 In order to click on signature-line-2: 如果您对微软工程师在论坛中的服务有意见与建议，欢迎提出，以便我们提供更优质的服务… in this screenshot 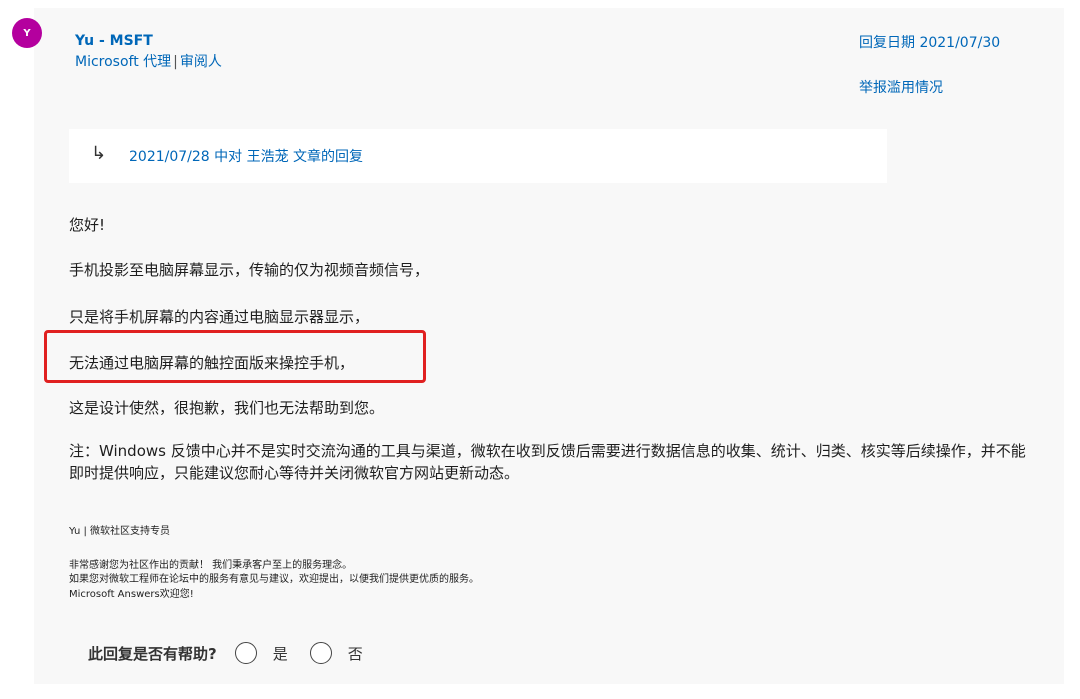, I will do `click(274, 579)`.